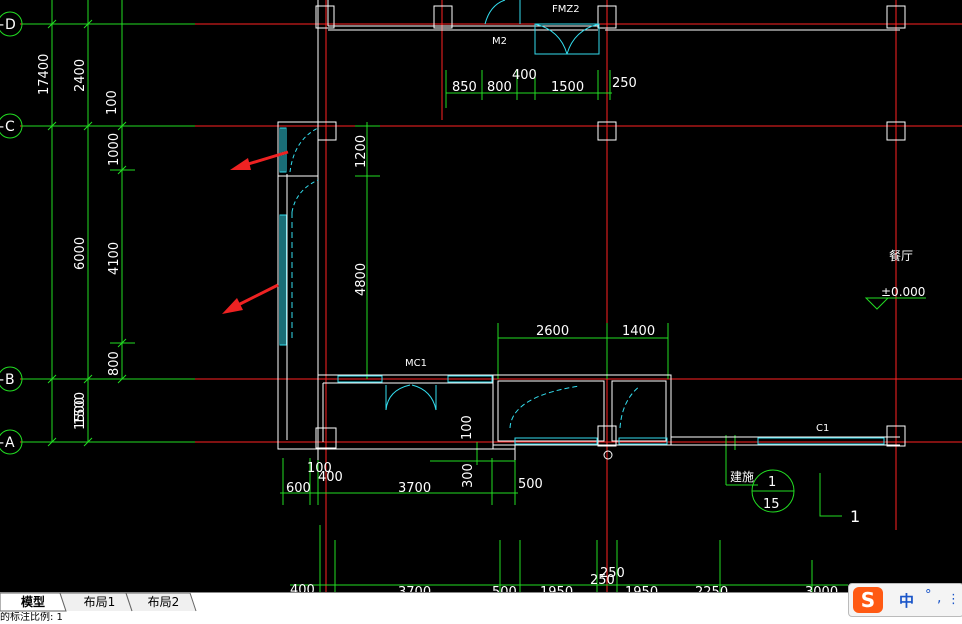  I want to click on bottom-row-dimension-texts: 400 3700 500 1950 250 250 1950 2250 3000, so click(564, 580).